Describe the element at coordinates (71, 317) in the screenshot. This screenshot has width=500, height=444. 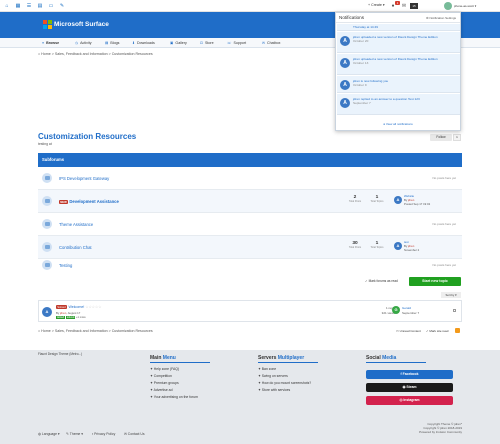
I see `topic-tags: tested solved +1 more` at that location.